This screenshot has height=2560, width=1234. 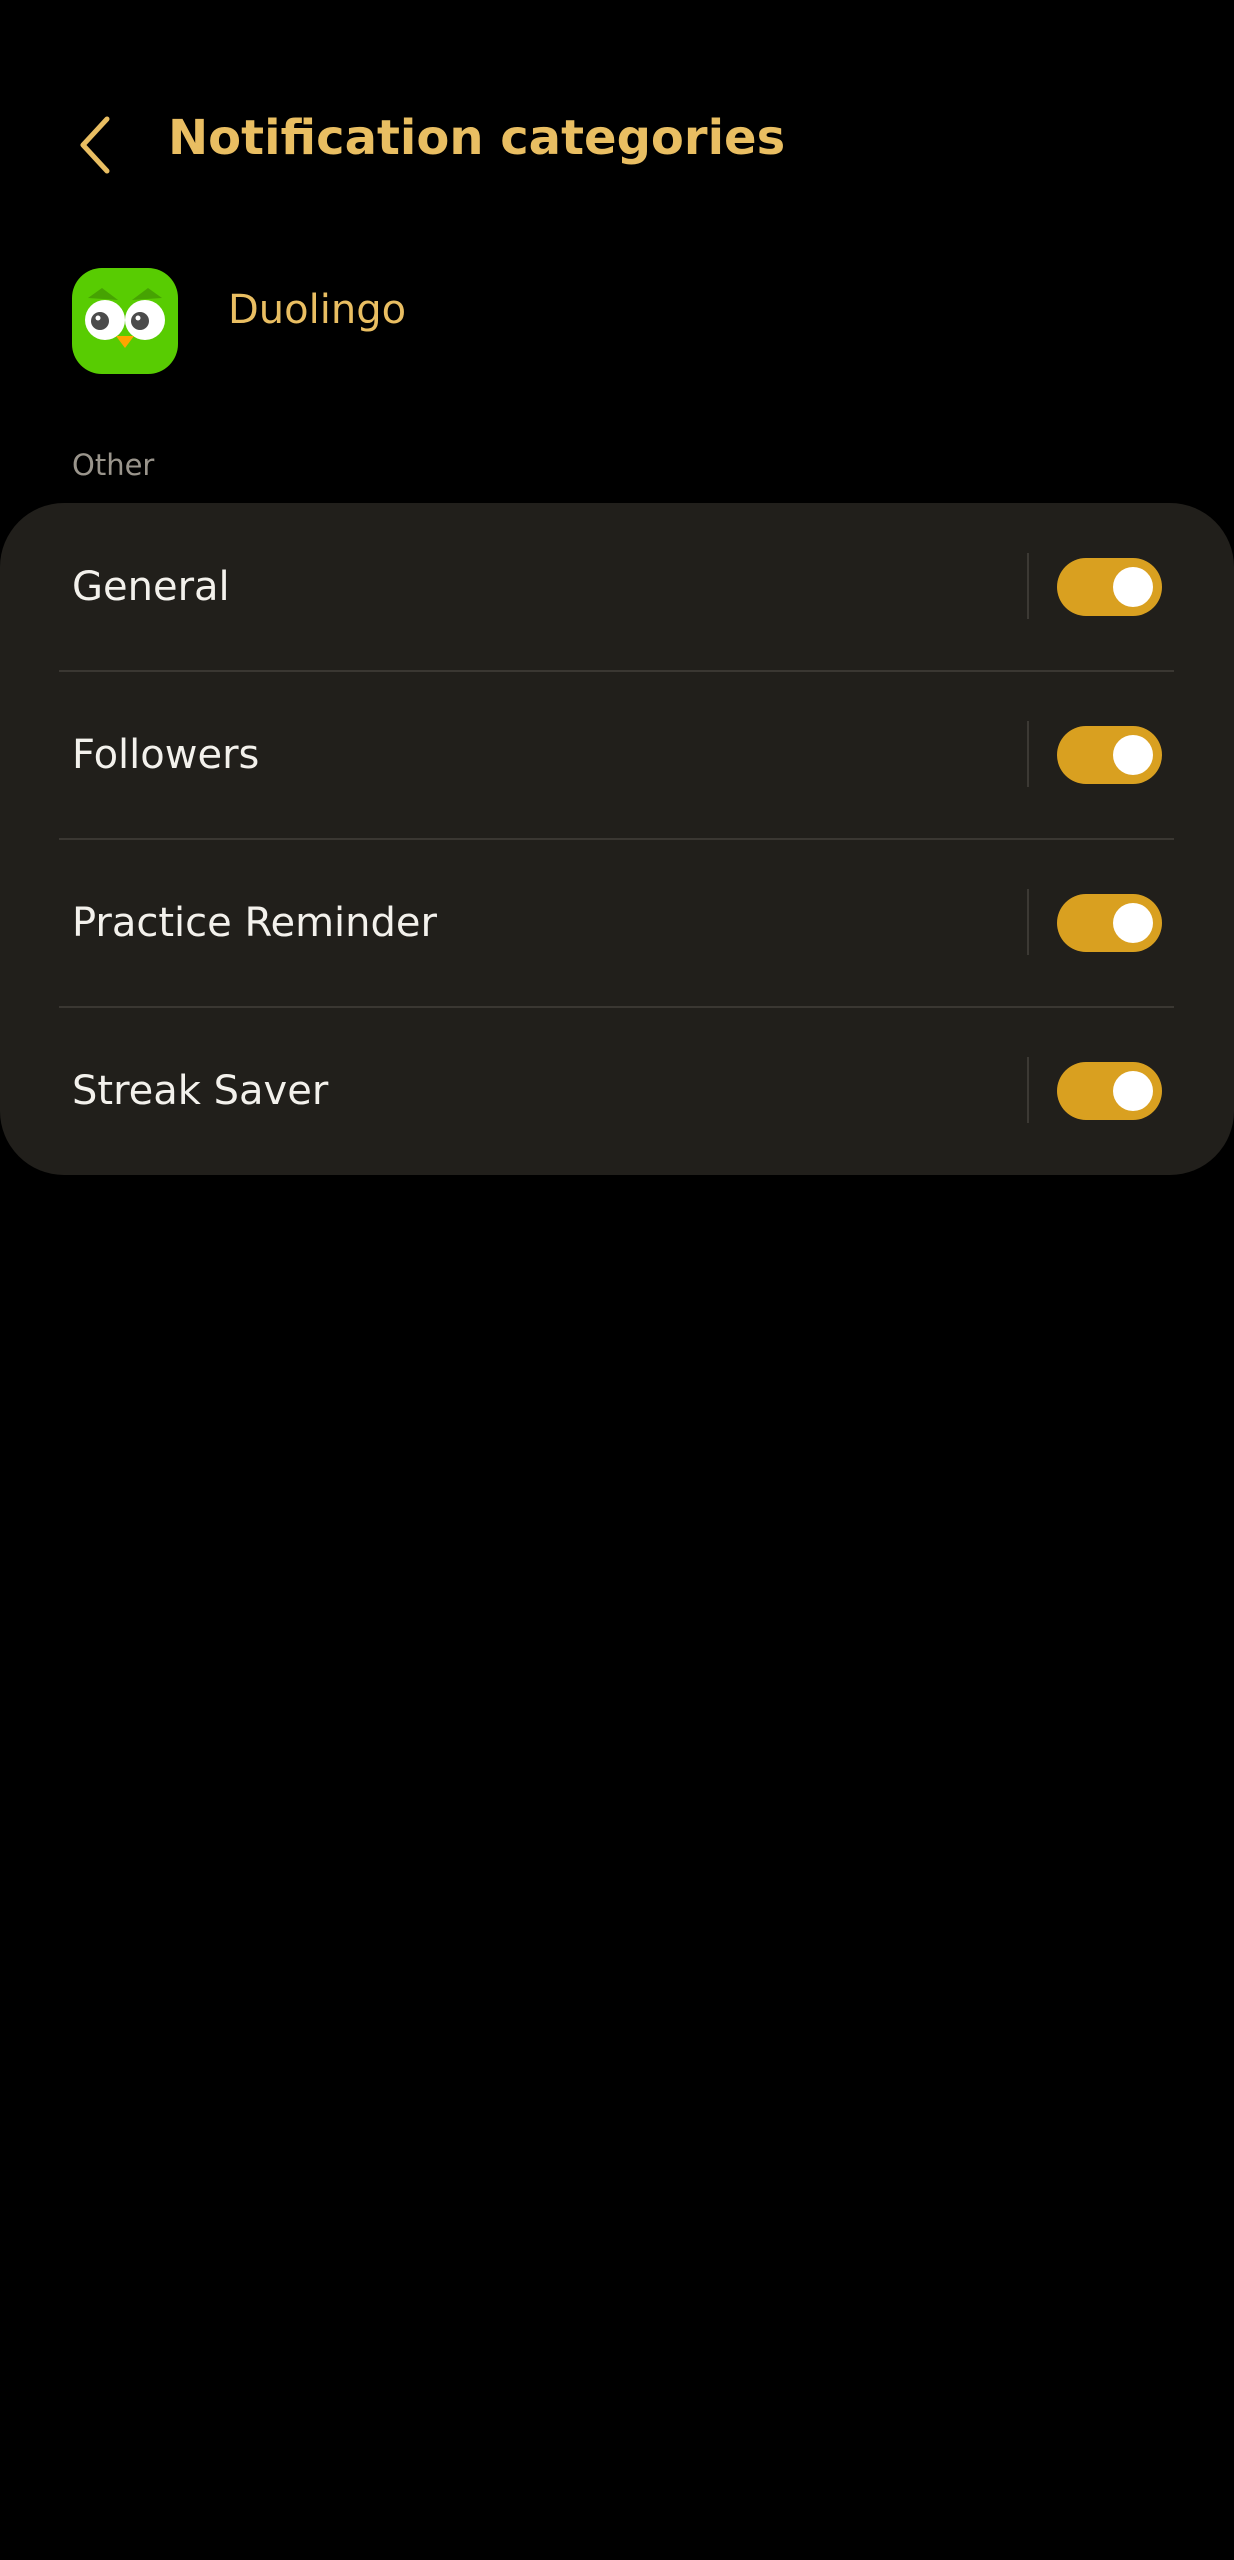 What do you see at coordinates (151, 587) in the screenshot?
I see `category-label: General` at bounding box center [151, 587].